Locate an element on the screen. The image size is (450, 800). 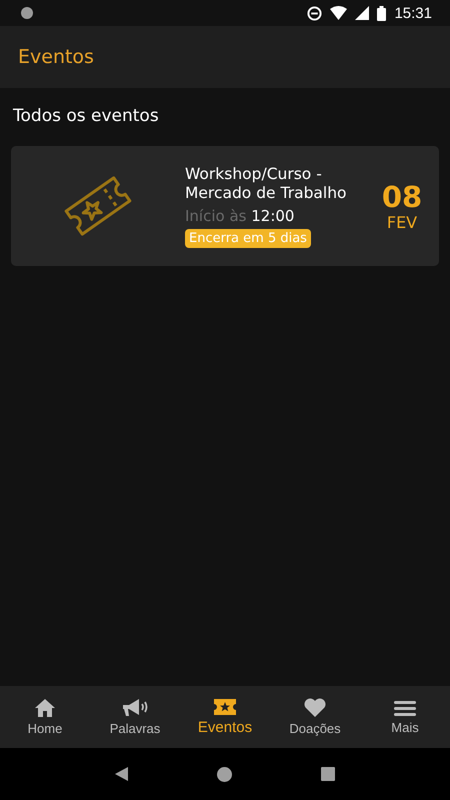
event-month: FEV is located at coordinates (402, 222).